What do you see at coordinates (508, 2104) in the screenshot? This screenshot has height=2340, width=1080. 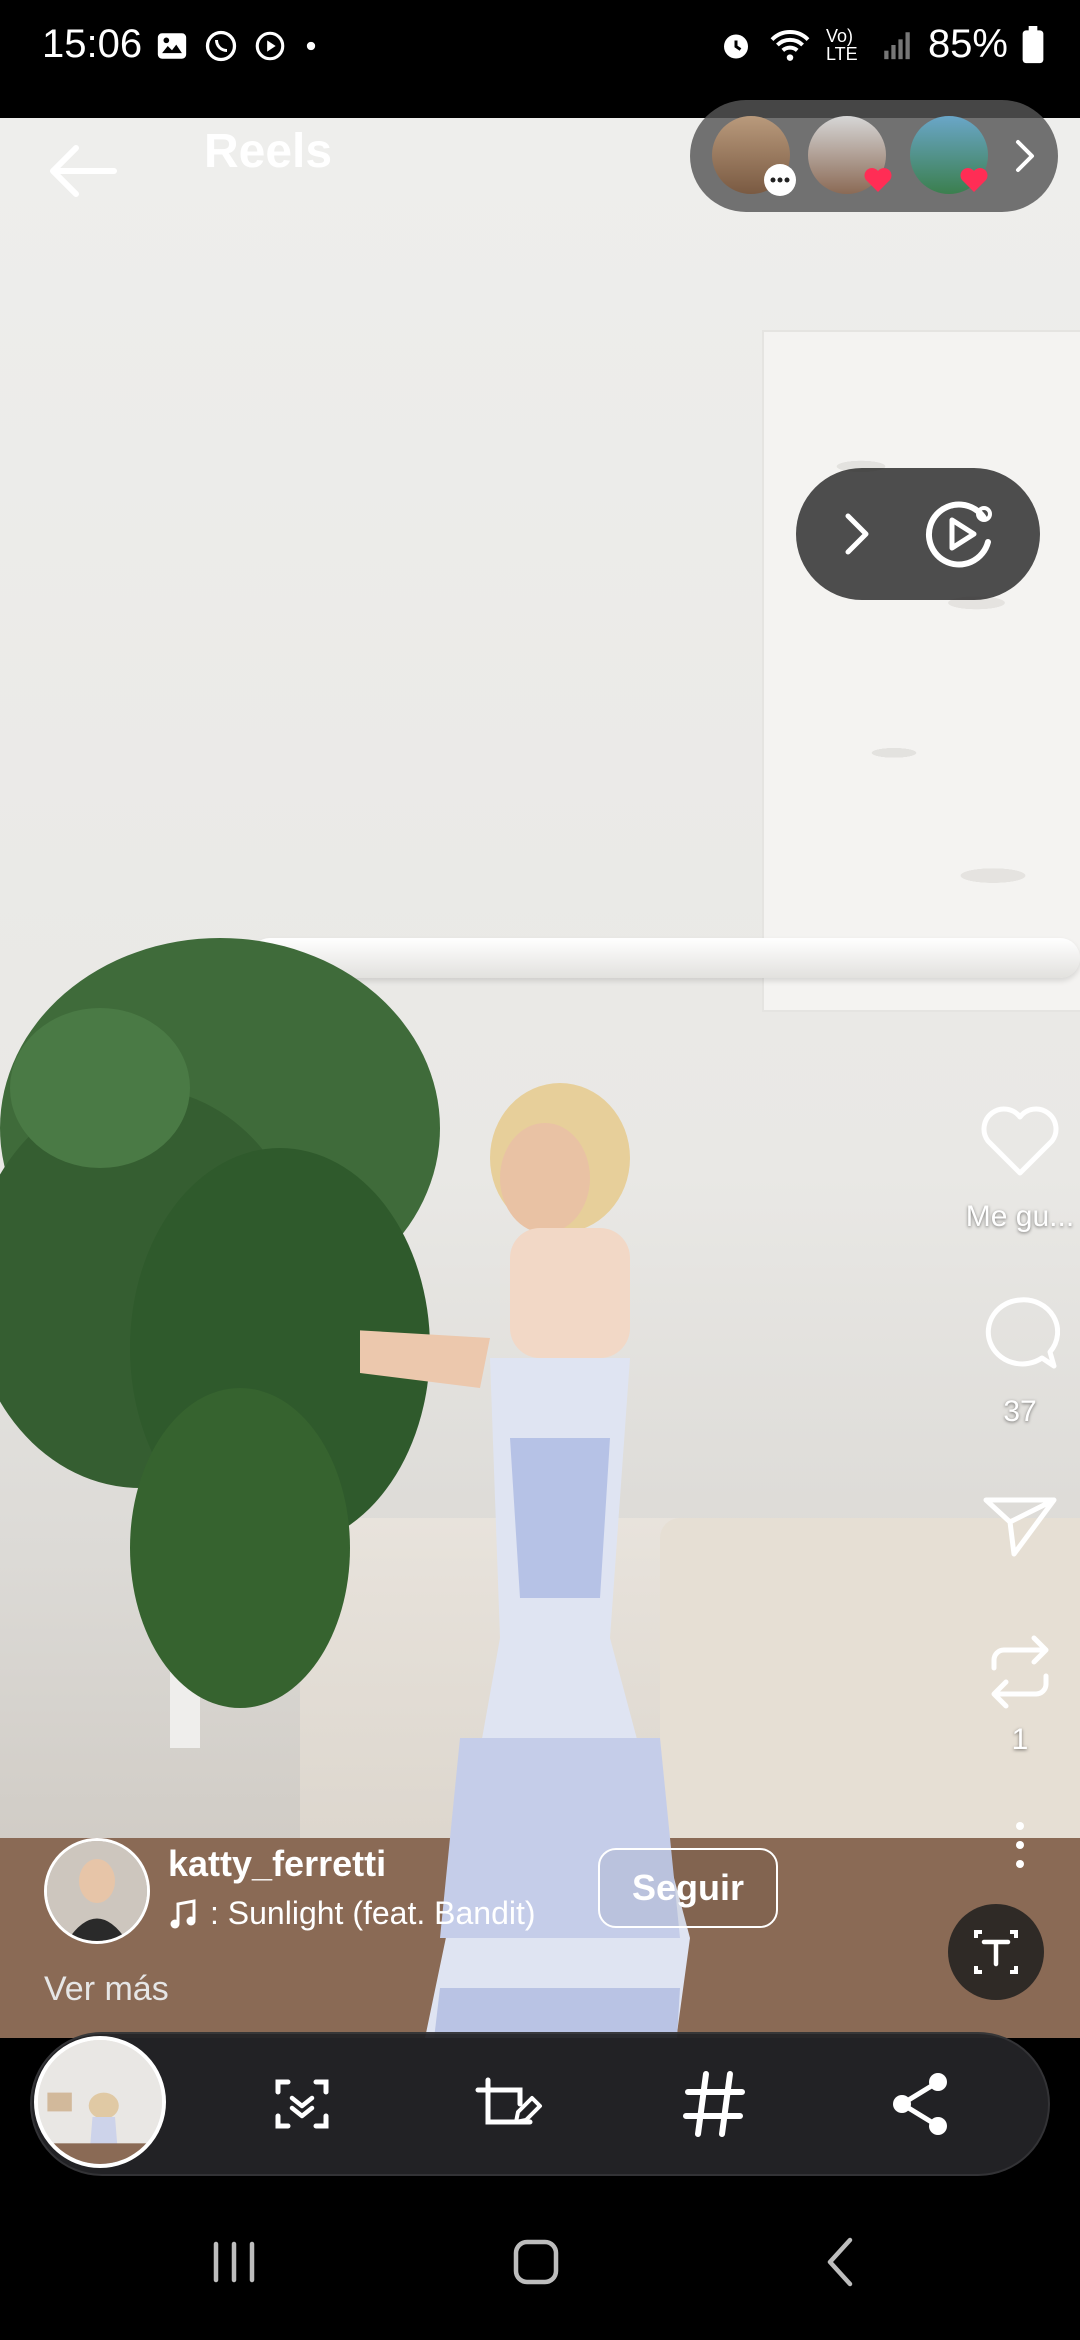 I see `edit-icon` at bounding box center [508, 2104].